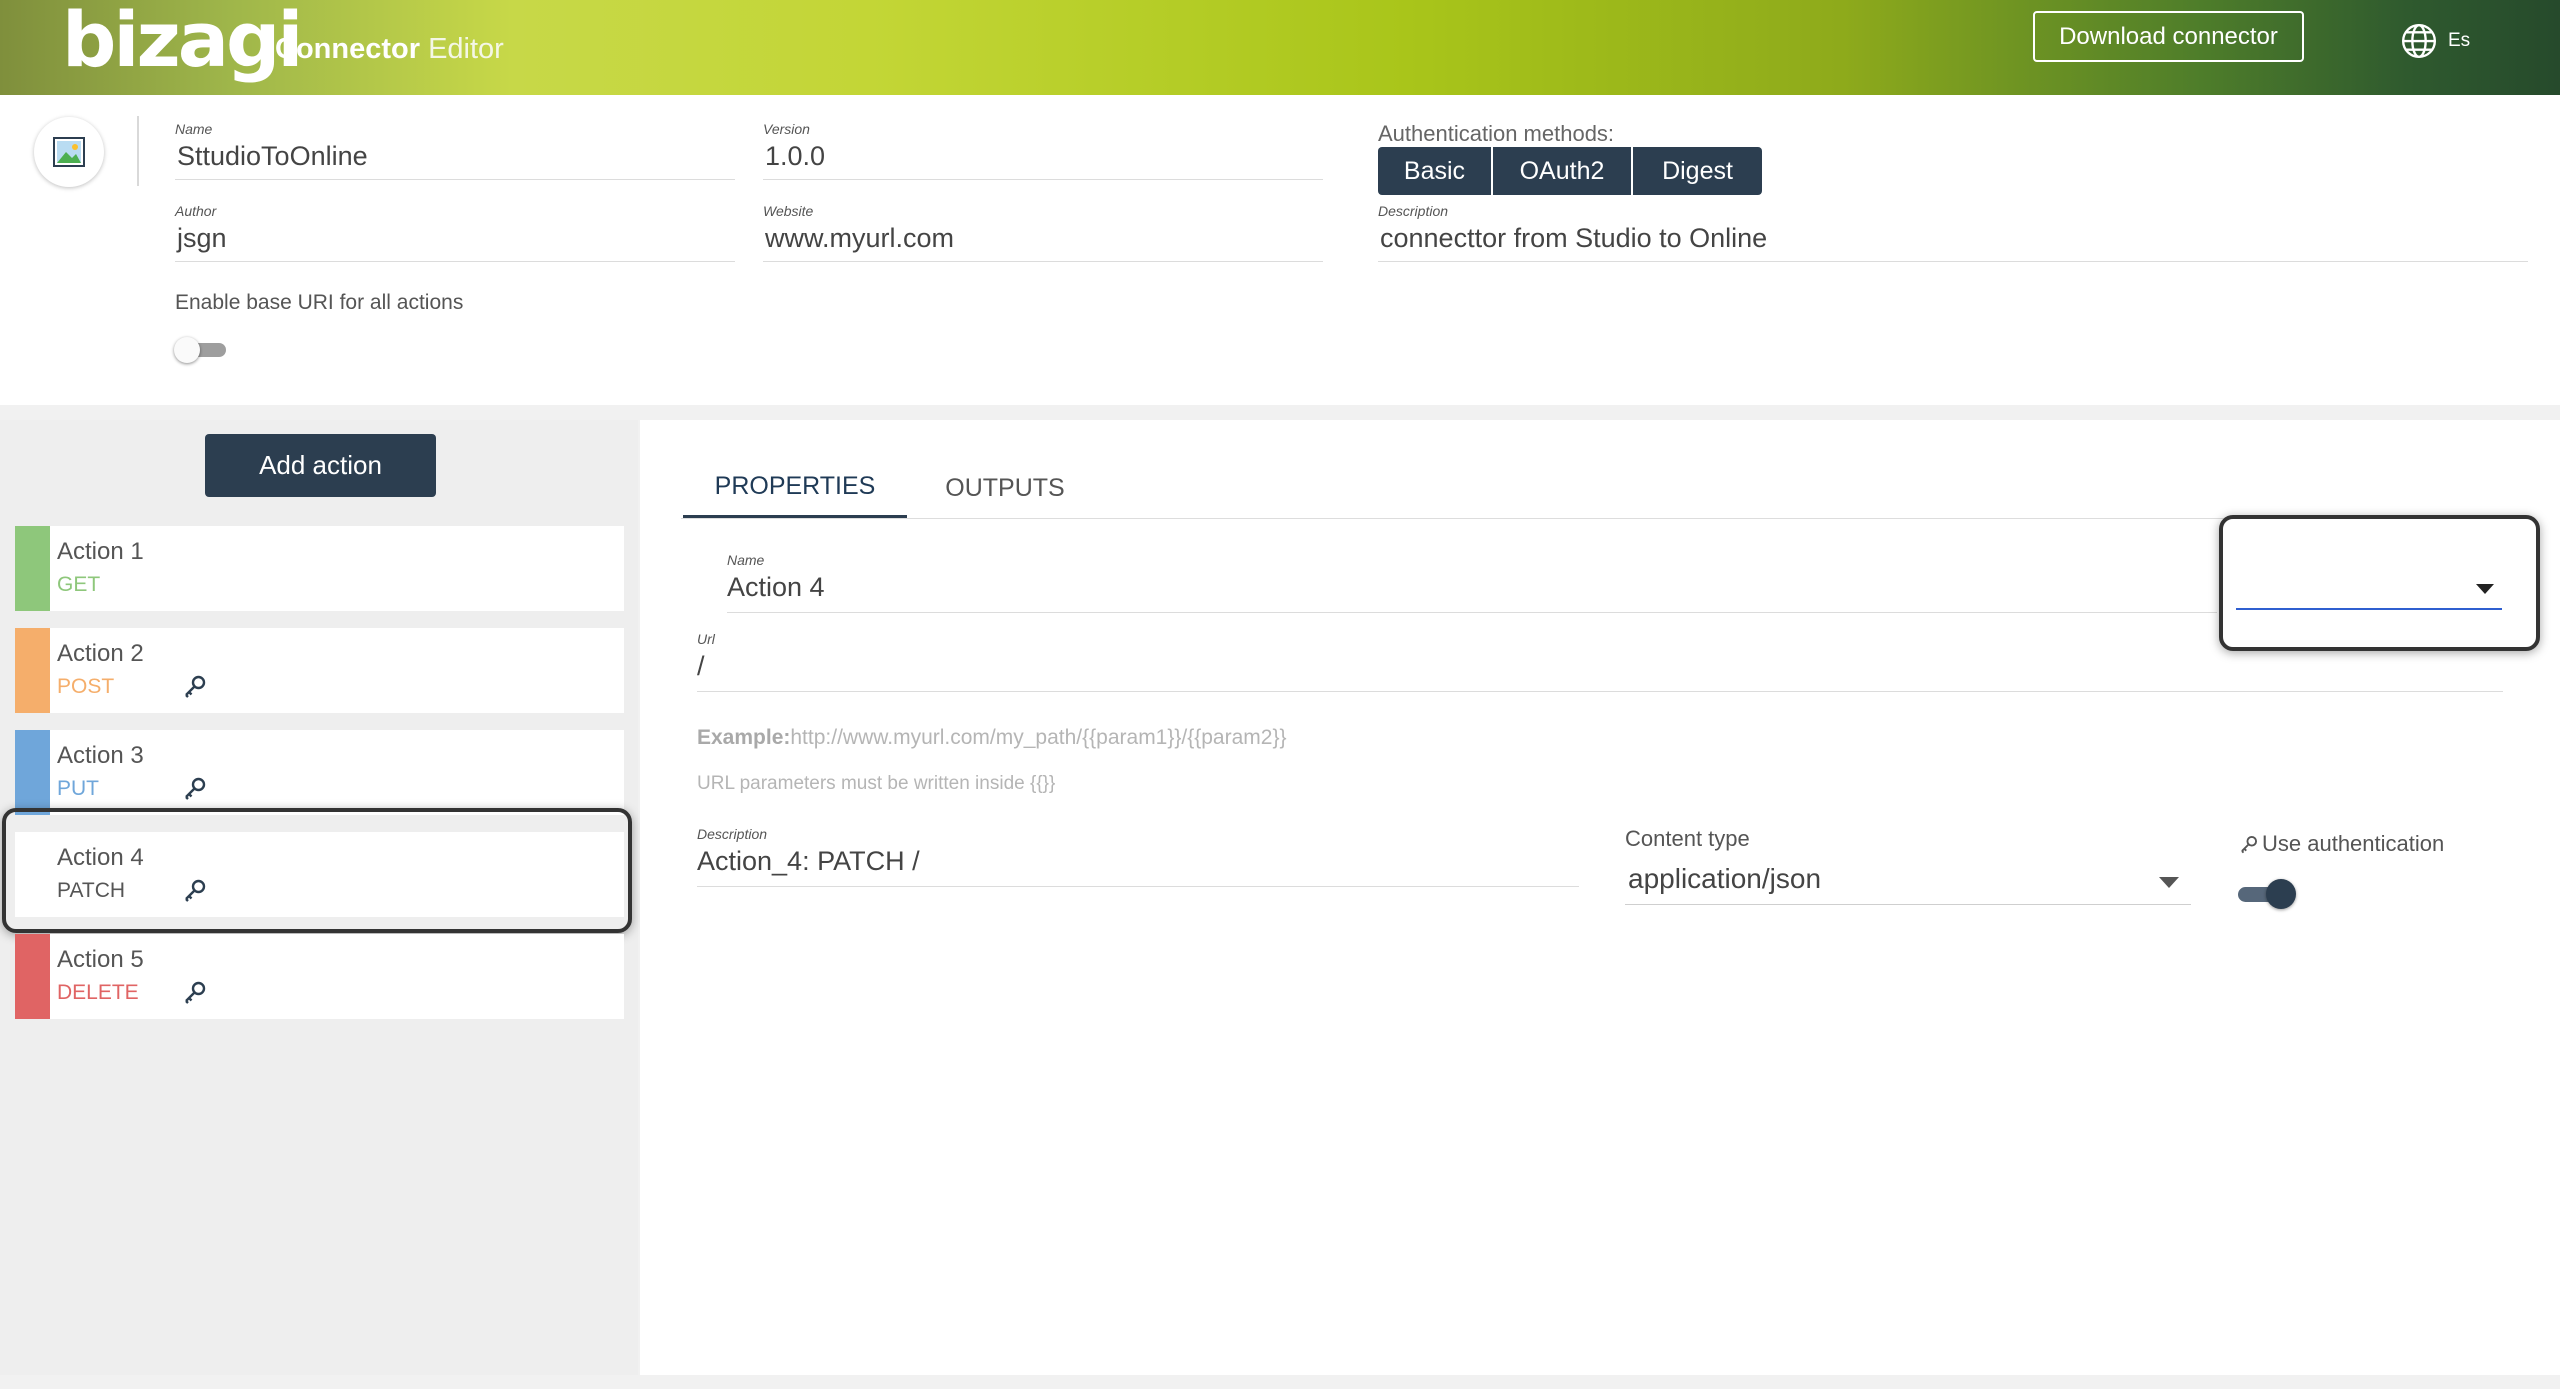  What do you see at coordinates (138, 151) in the screenshot?
I see `header-separator` at bounding box center [138, 151].